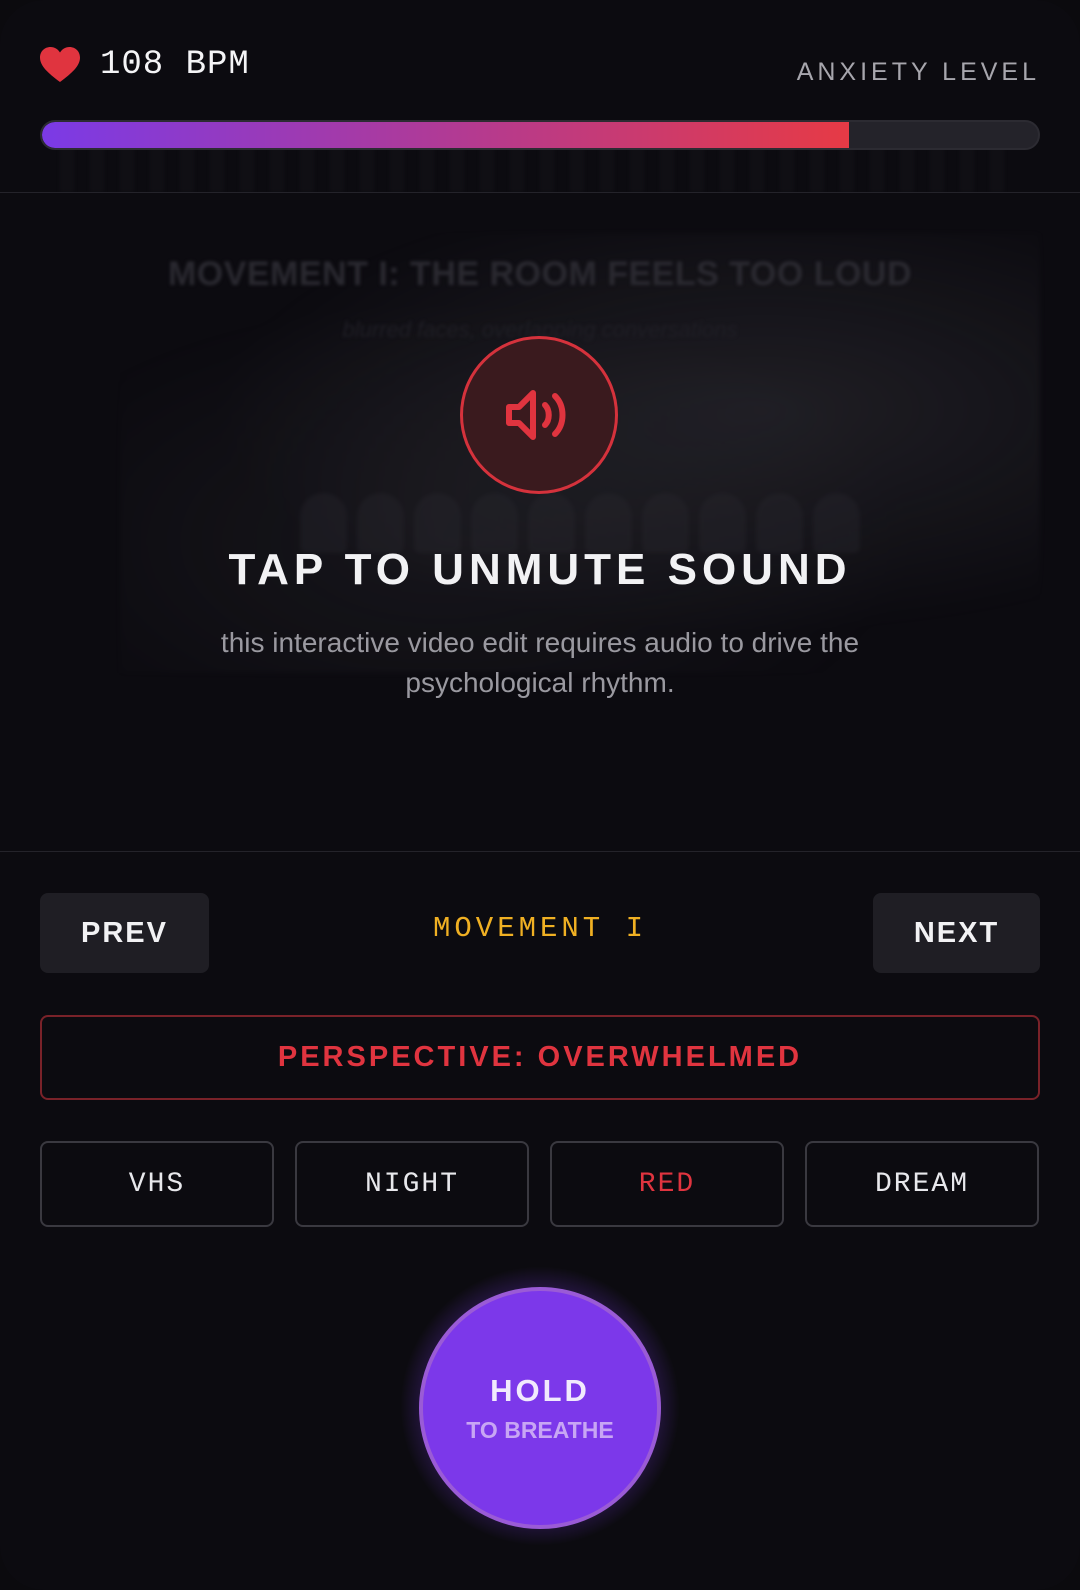 Image resolution: width=1080 pixels, height=1590 pixels. What do you see at coordinates (540, 851) in the screenshot?
I see `divider` at bounding box center [540, 851].